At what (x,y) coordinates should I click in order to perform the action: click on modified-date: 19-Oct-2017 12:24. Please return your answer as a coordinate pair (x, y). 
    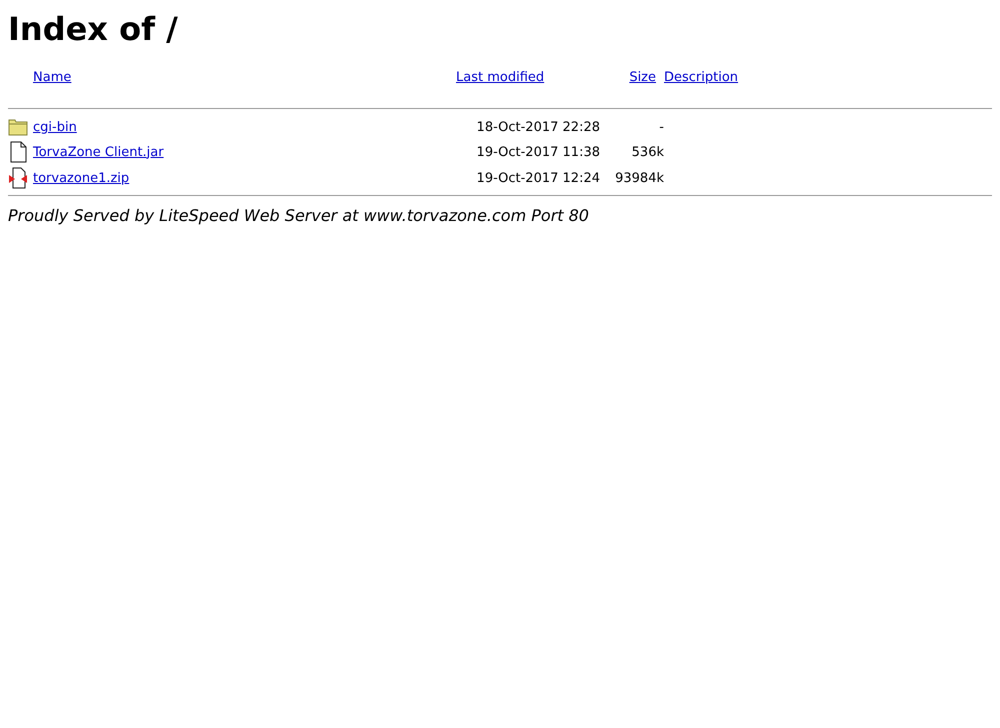
    Looking at the image, I should click on (538, 178).